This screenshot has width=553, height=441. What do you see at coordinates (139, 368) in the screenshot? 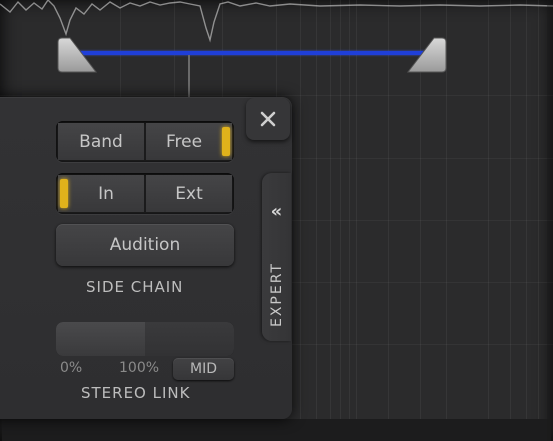
I see `stereo-link-max-label: 100%` at bounding box center [139, 368].